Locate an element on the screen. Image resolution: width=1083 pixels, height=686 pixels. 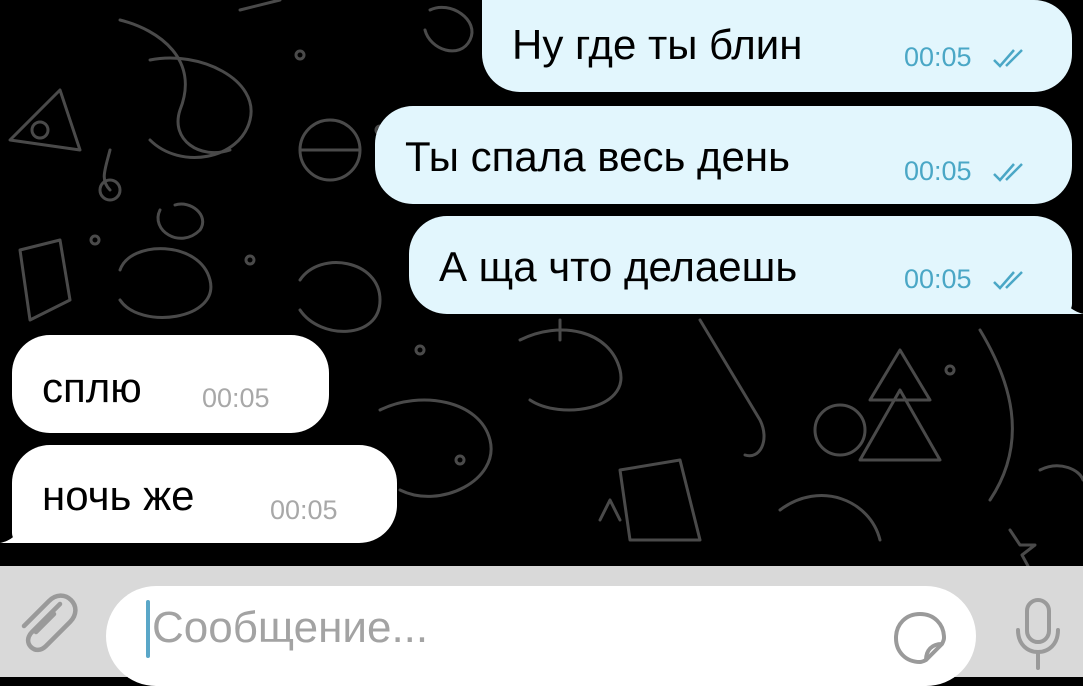
sticker-icon is located at coordinates (920, 638).